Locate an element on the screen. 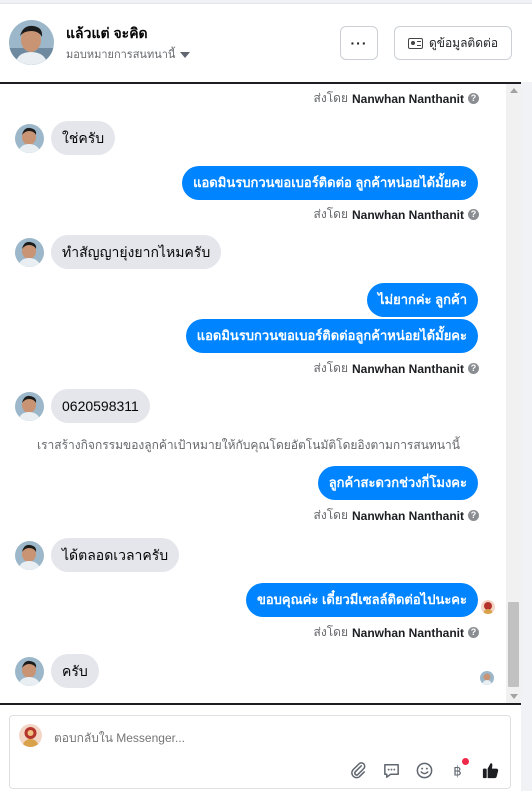 Image resolution: width=532 pixels, height=791 pixels. emoji-icon is located at coordinates (424, 770).